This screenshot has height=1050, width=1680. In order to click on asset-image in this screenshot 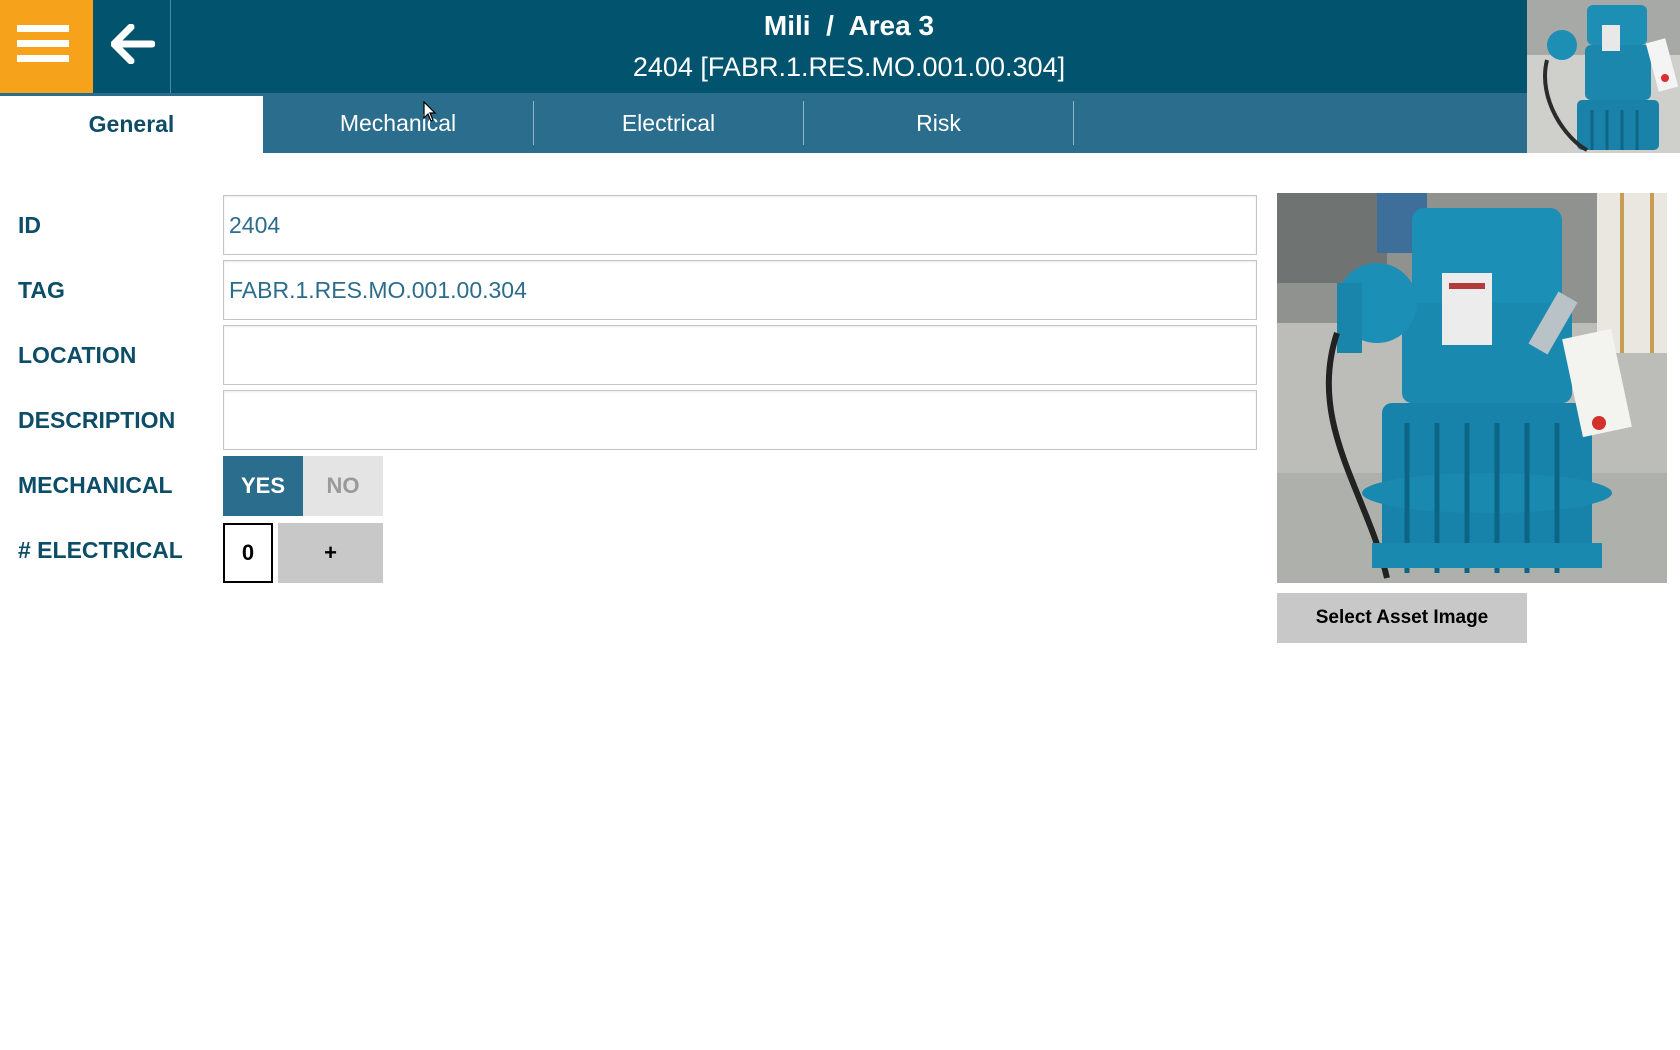, I will do `click(1472, 388)`.